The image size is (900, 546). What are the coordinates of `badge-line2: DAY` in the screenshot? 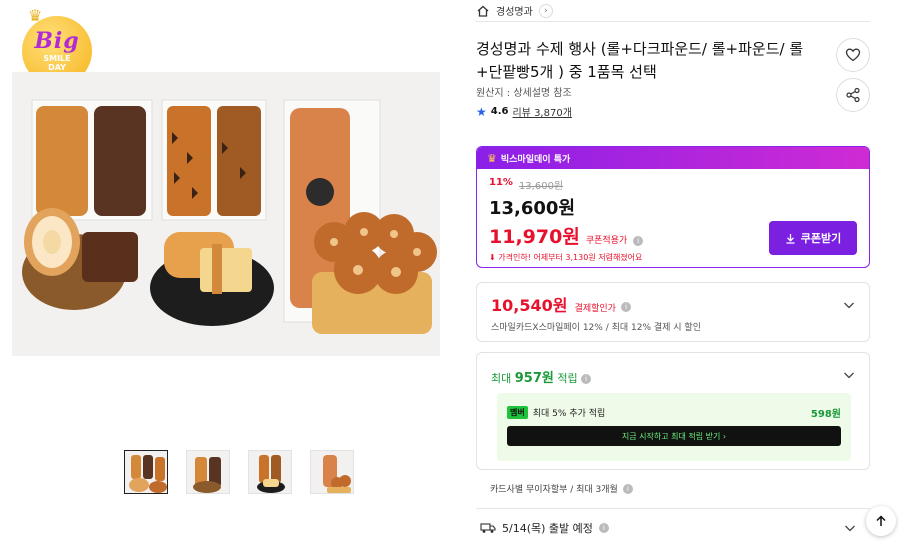 It's located at (57, 67).